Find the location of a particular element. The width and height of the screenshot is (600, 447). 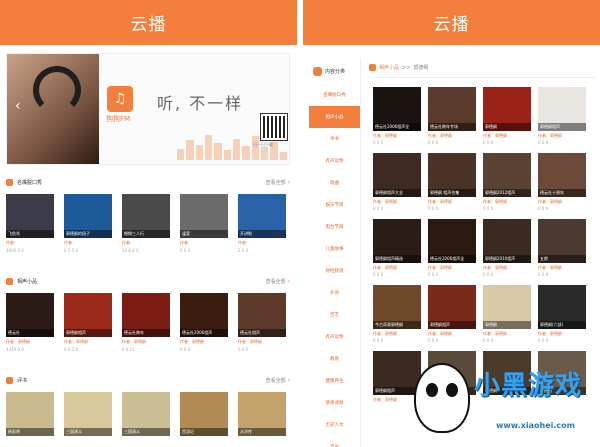

sidebar-item-category: 音乐 is located at coordinates (334, 441).